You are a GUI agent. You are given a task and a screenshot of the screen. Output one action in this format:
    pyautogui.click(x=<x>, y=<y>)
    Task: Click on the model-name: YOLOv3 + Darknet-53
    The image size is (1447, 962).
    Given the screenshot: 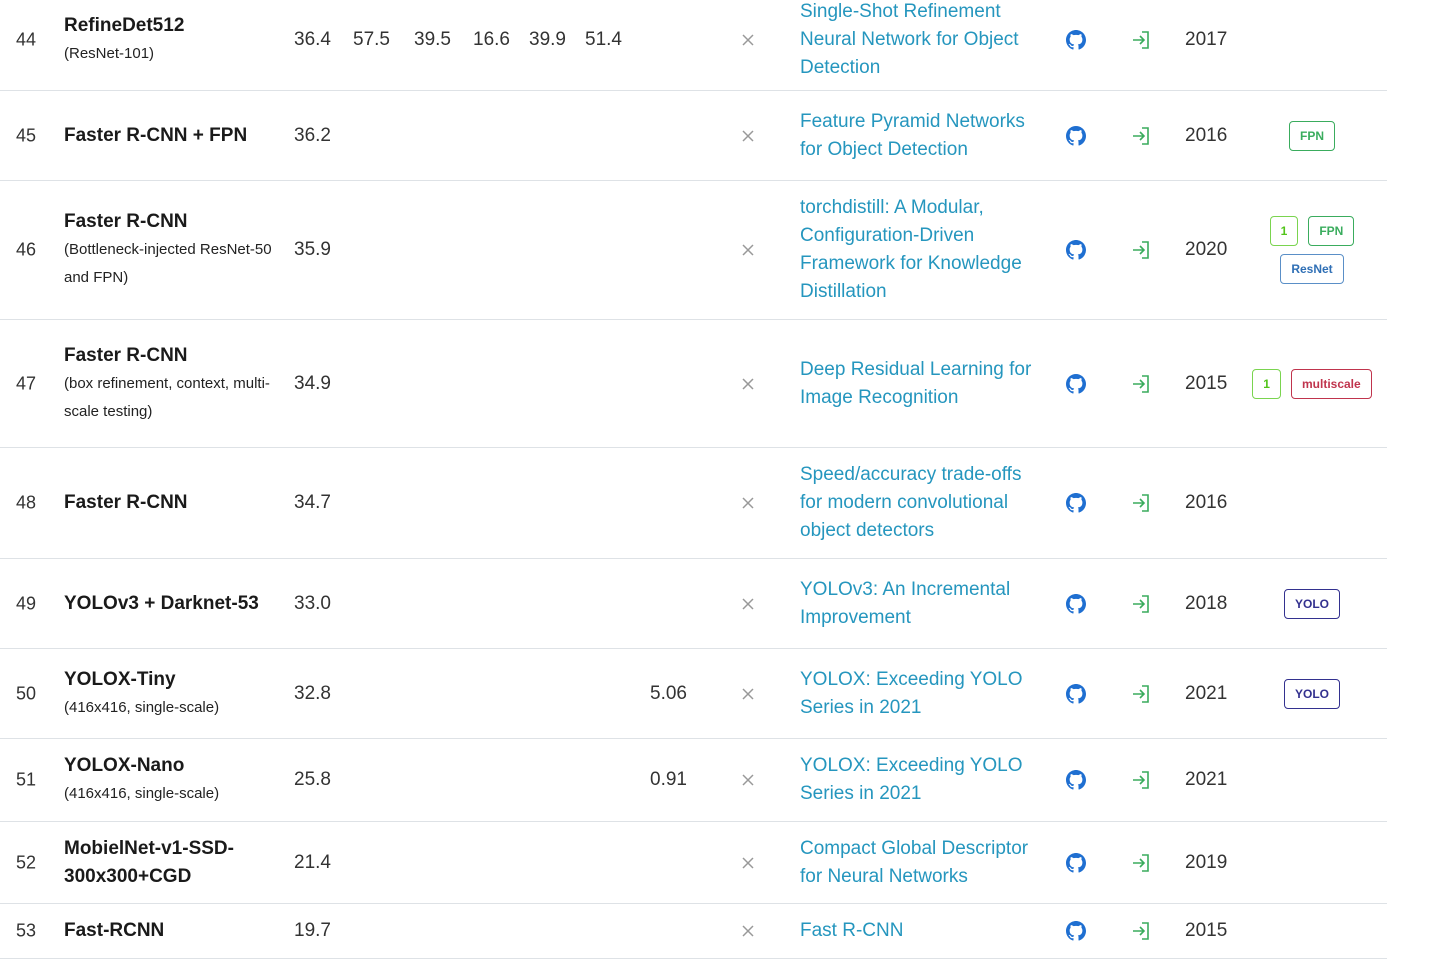 What is the action you would take?
    pyautogui.click(x=161, y=603)
    